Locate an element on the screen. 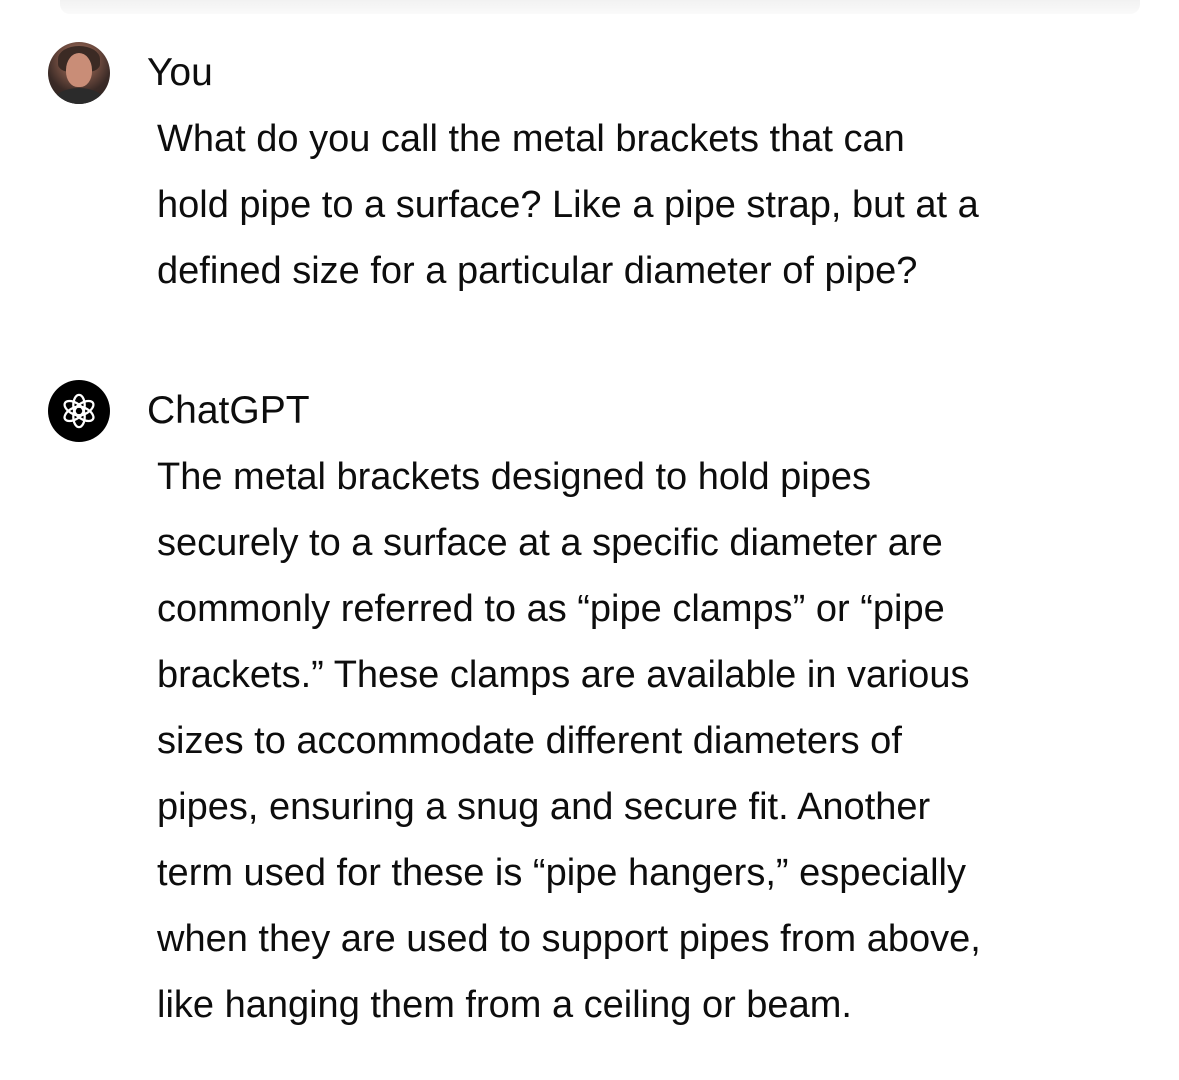 Image resolution: width=1179 pixels, height=1080 pixels. avatar-shirt is located at coordinates (79, 96).